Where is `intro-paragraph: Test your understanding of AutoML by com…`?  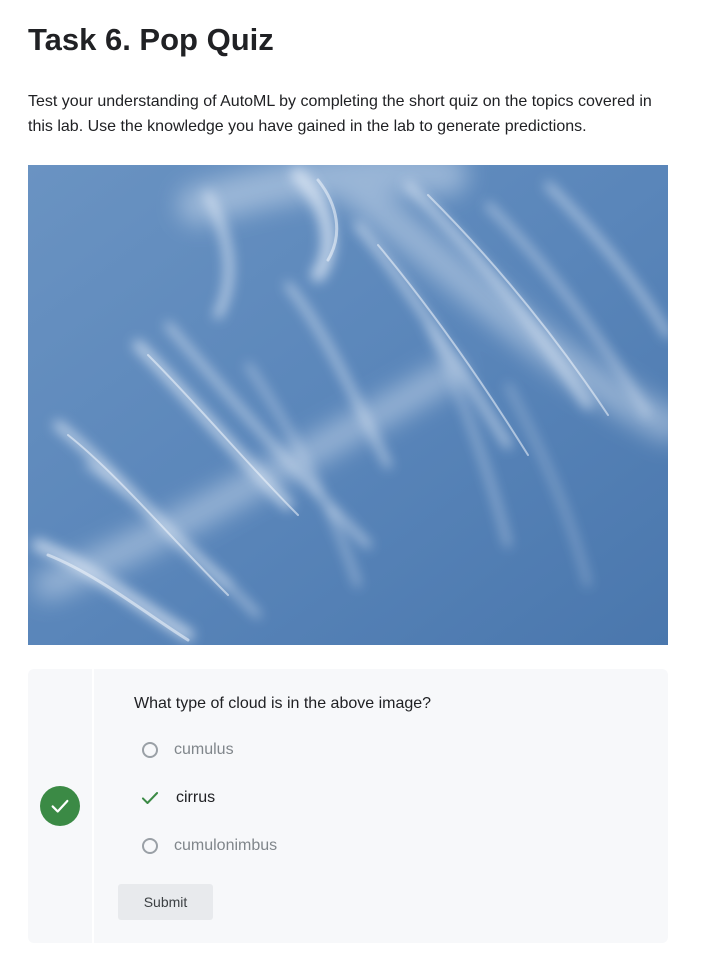
intro-paragraph: Test your understanding of AutoML by com… is located at coordinates (340, 114).